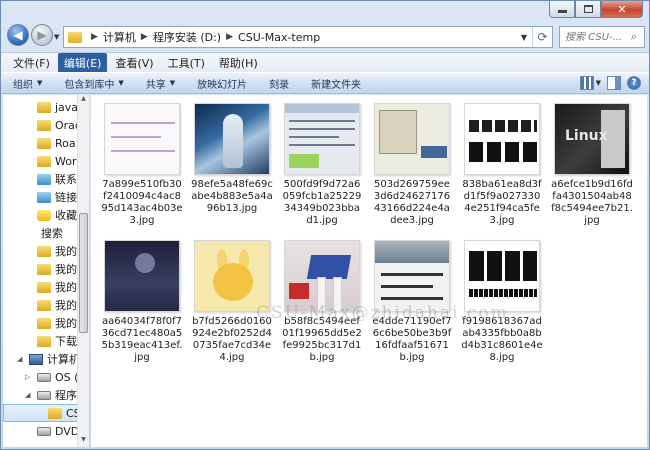  I want to click on contacts-folder-icon, so click(44, 179).